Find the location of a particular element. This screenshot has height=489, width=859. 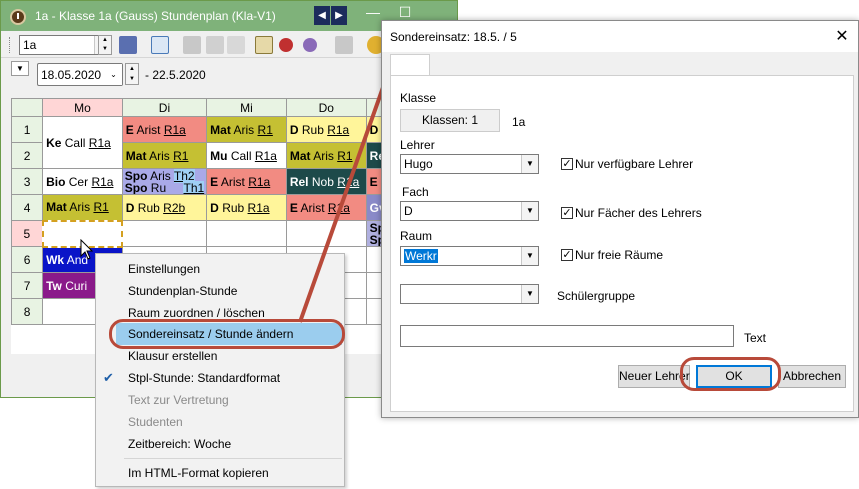

raum-checkbox: ✓ is located at coordinates (567, 255).